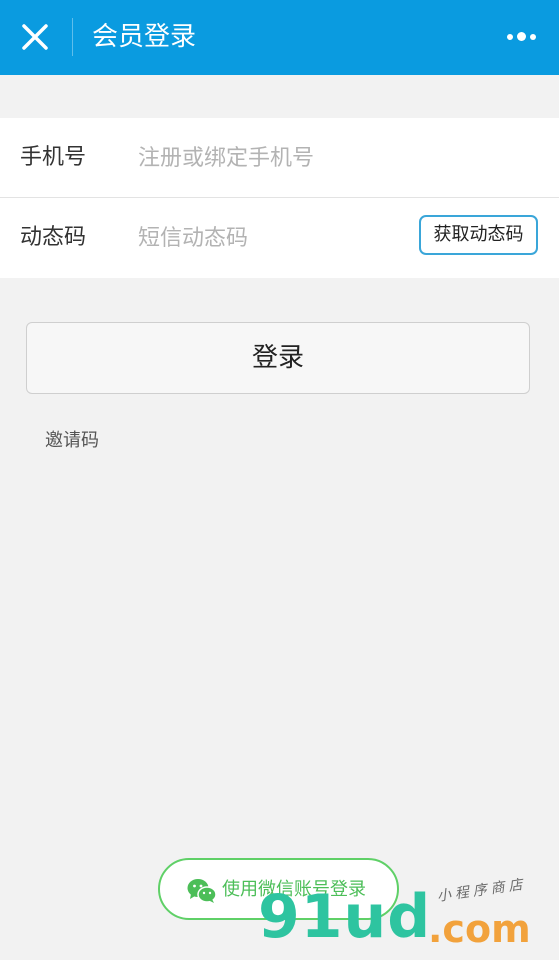 The image size is (559, 960). What do you see at coordinates (294, 889) in the screenshot?
I see `wechat-login-label: 使用微信账号登录` at bounding box center [294, 889].